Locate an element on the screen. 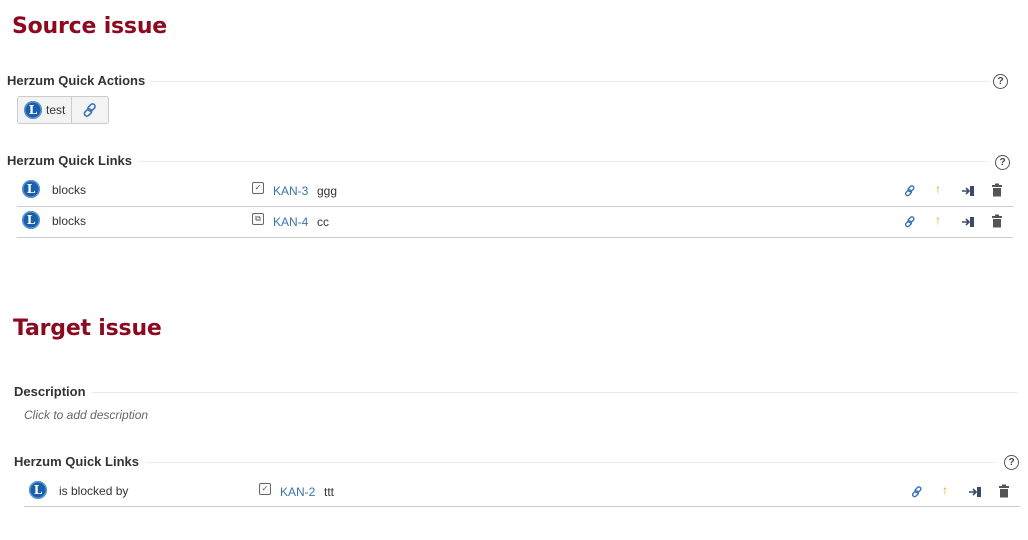 Image resolution: width=1028 pixels, height=540 pixels. quick-link-row: L is blocked by ✓ KAN-2 ttt ↑ is located at coordinates (522, 492).